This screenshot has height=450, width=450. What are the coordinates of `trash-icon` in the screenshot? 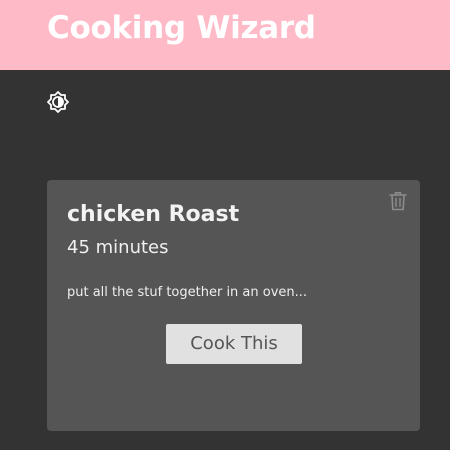 It's located at (398, 201).